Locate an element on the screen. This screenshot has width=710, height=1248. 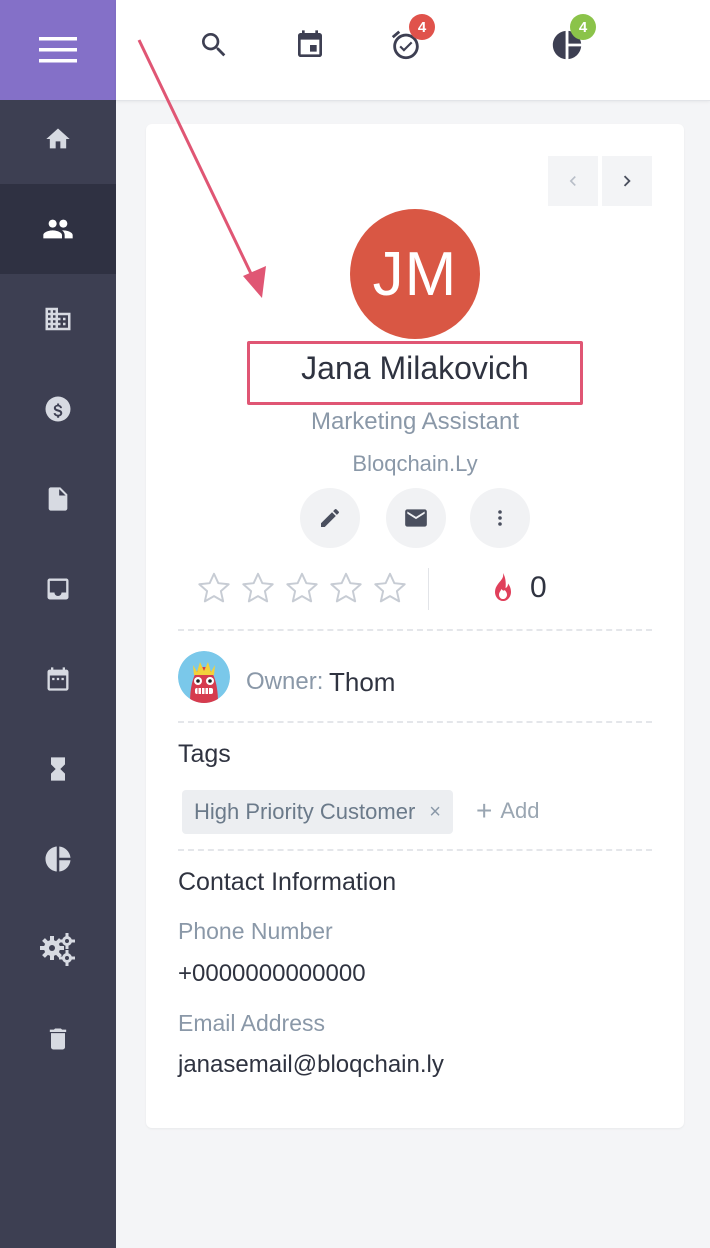
sidebar-item-deals is located at coordinates (58, 409).